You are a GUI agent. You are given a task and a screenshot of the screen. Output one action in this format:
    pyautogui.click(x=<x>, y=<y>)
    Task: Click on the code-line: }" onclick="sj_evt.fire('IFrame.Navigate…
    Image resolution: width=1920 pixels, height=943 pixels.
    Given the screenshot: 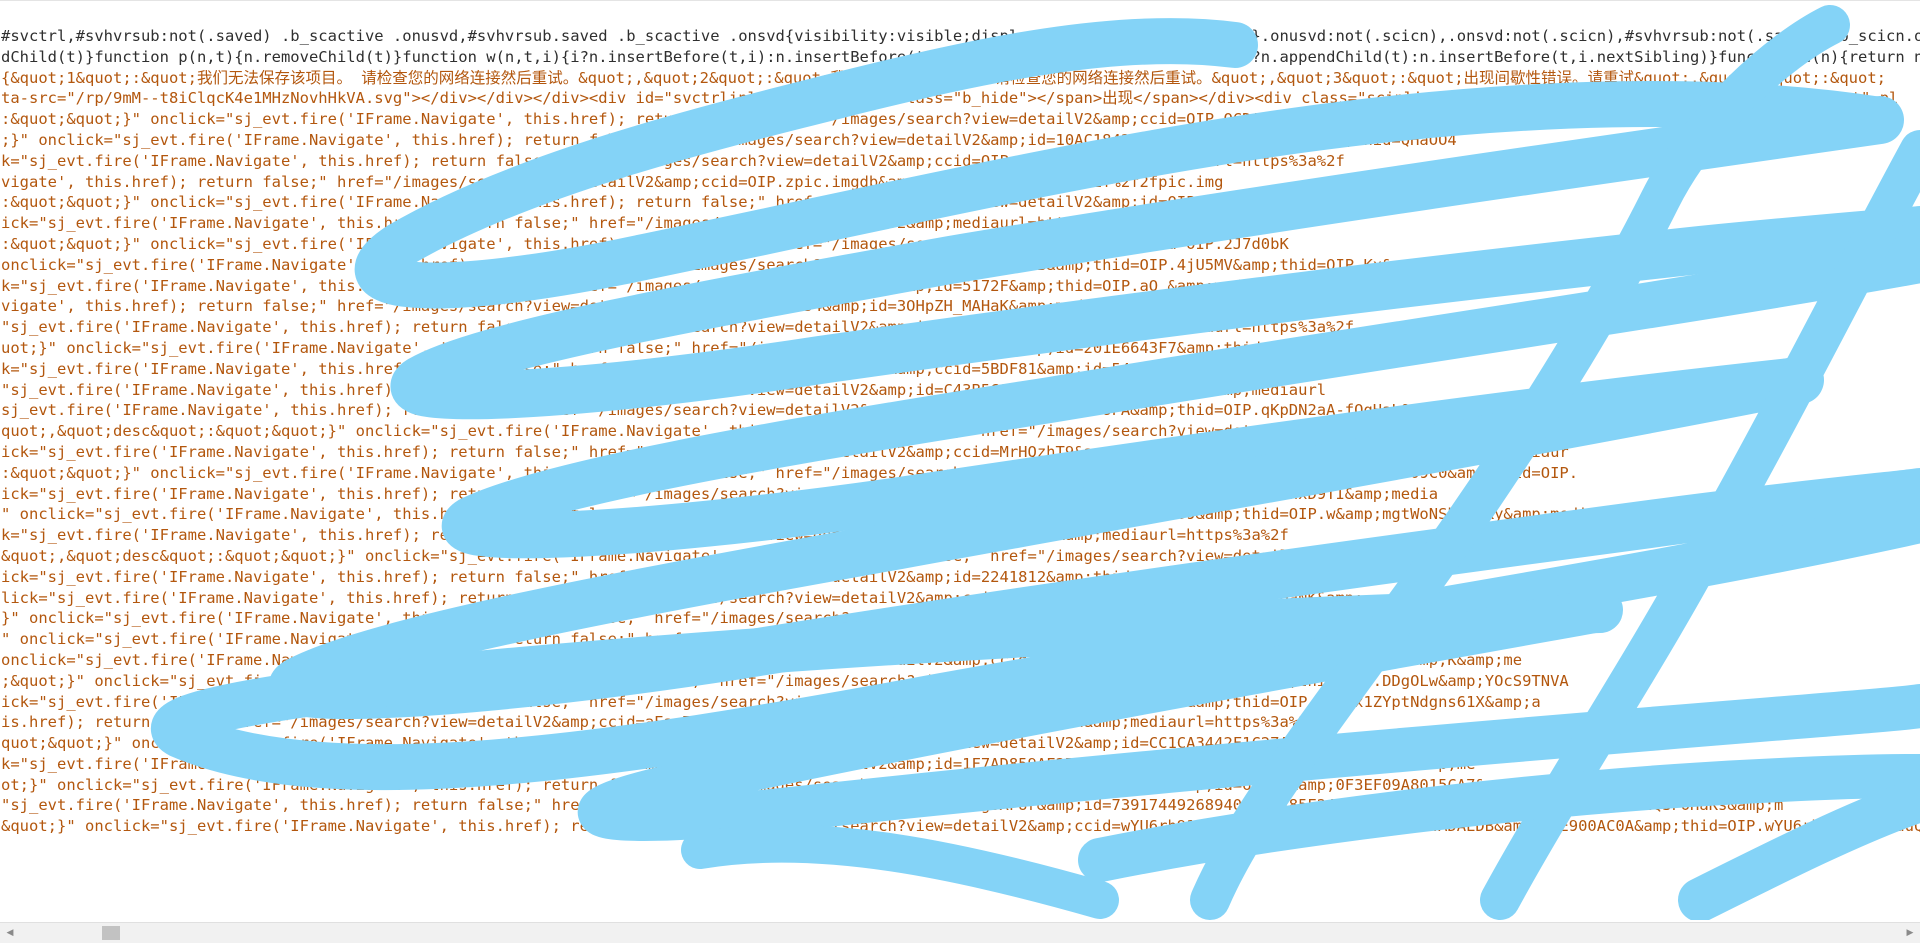 What is the action you would take?
    pyautogui.click(x=724, y=618)
    